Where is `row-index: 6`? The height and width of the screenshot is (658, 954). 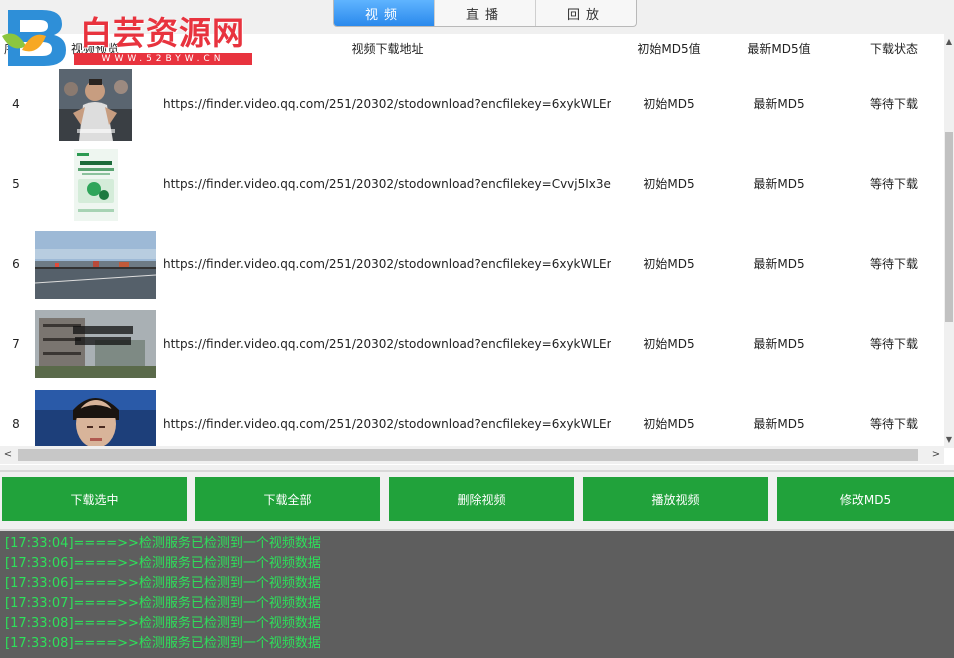 row-index: 6 is located at coordinates (16, 264).